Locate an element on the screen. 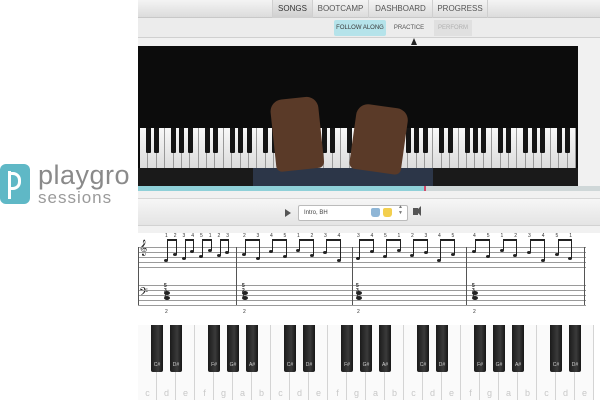 The height and width of the screenshot is (400, 600). tab-practice: PRACTICE is located at coordinates (409, 28).